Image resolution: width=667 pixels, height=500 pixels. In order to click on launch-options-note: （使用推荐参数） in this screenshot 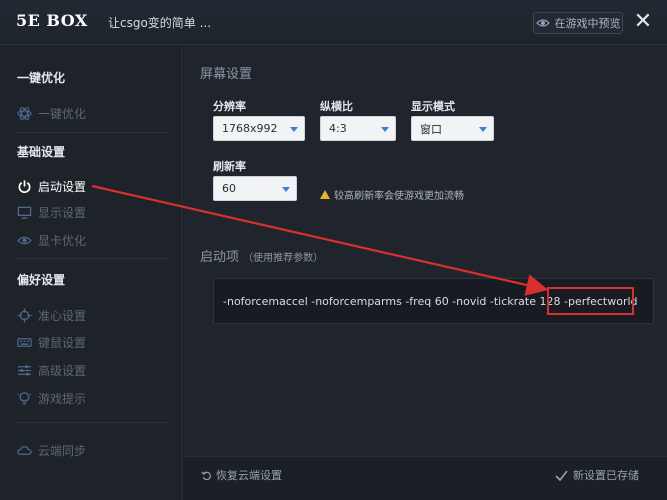, I will do `click(283, 258)`.